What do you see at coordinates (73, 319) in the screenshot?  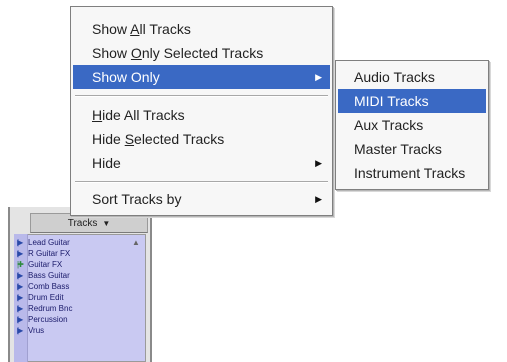 I see `track-row: |▶ Percussion` at bounding box center [73, 319].